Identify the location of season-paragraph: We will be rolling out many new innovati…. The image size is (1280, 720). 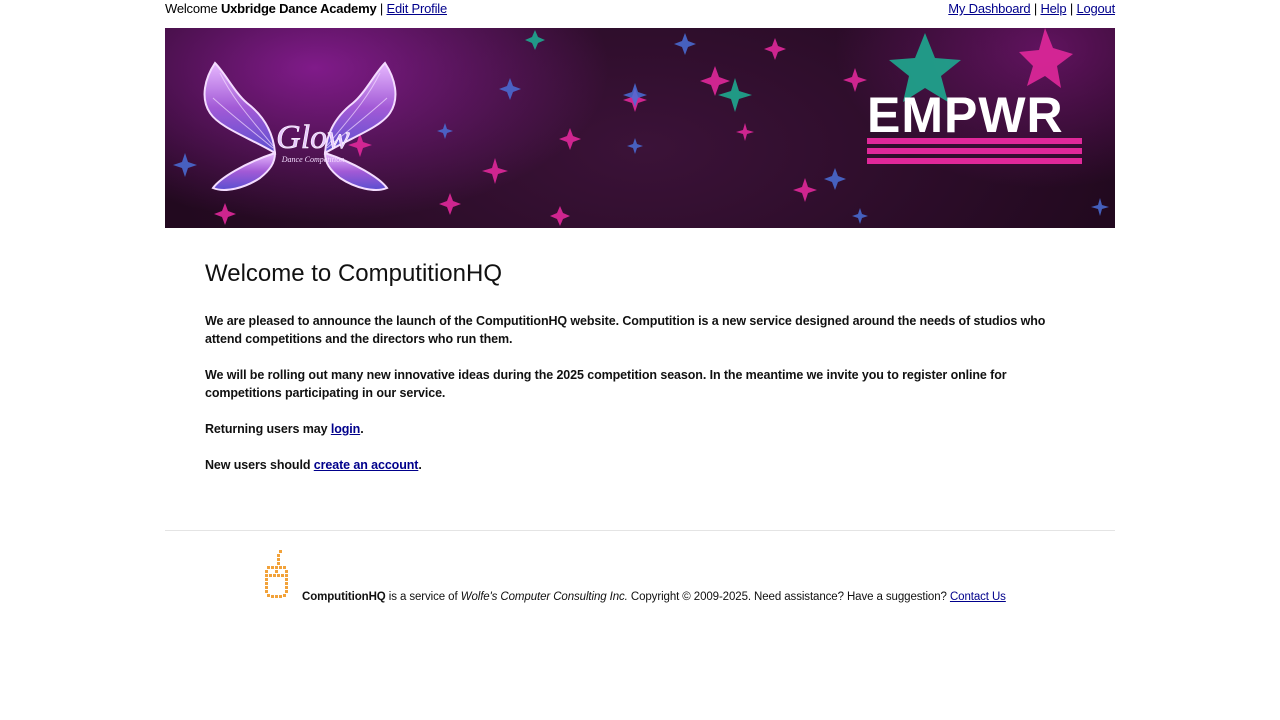
(606, 384).